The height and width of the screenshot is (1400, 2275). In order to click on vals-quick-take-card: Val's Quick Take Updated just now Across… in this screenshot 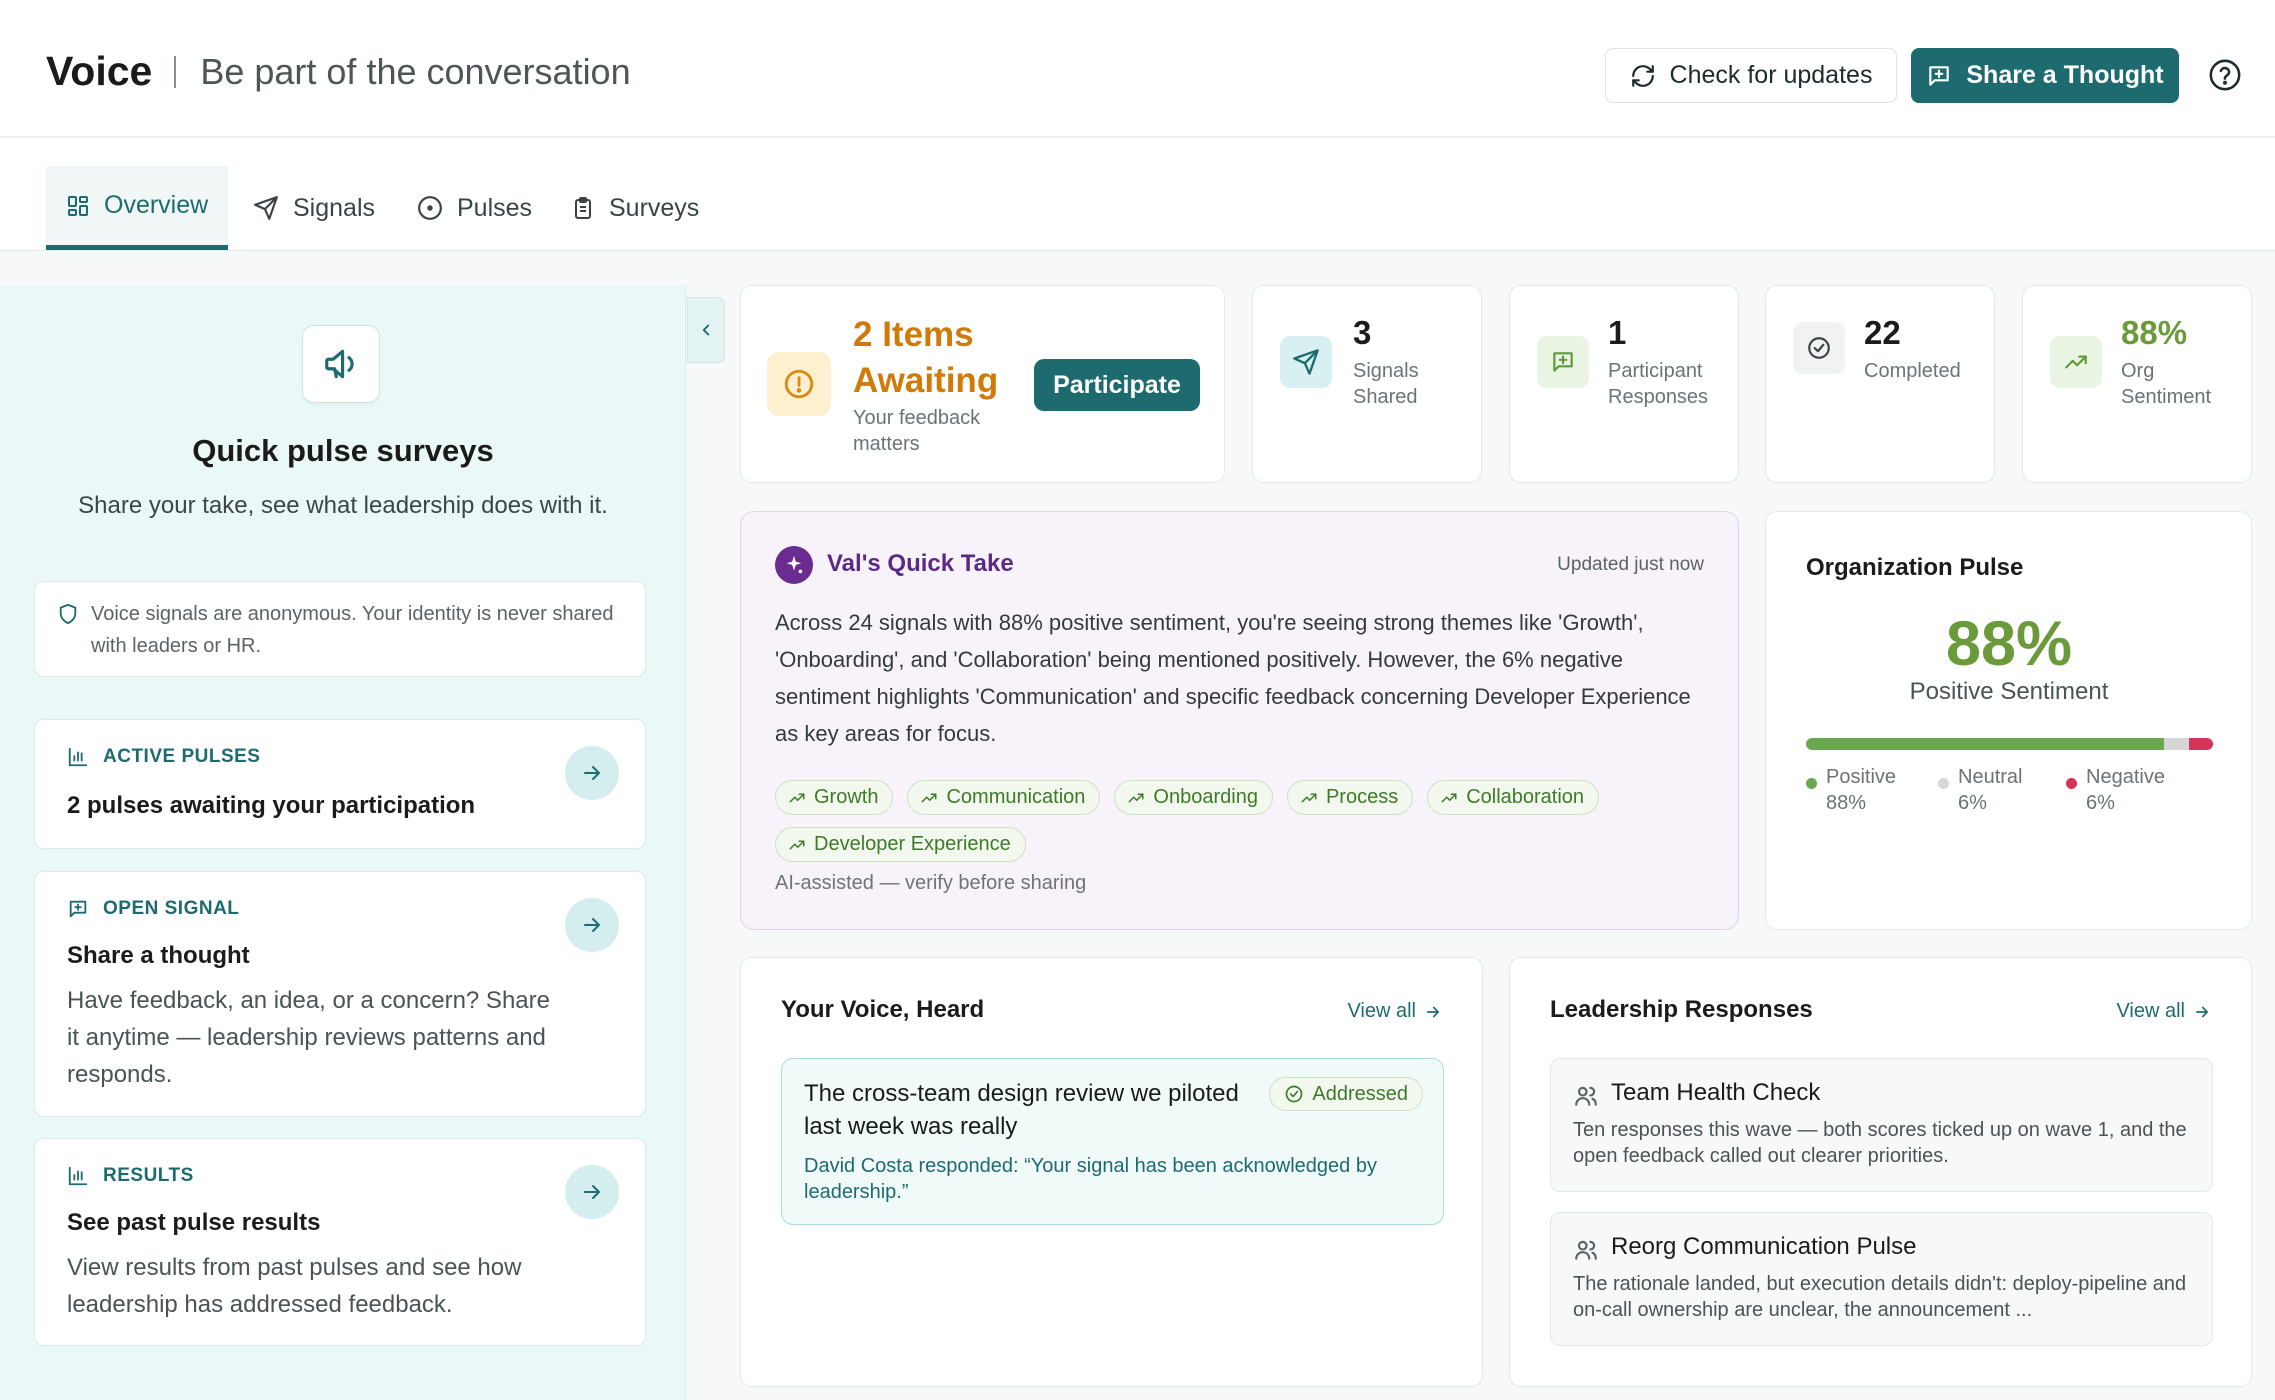, I will do `click(1239, 720)`.